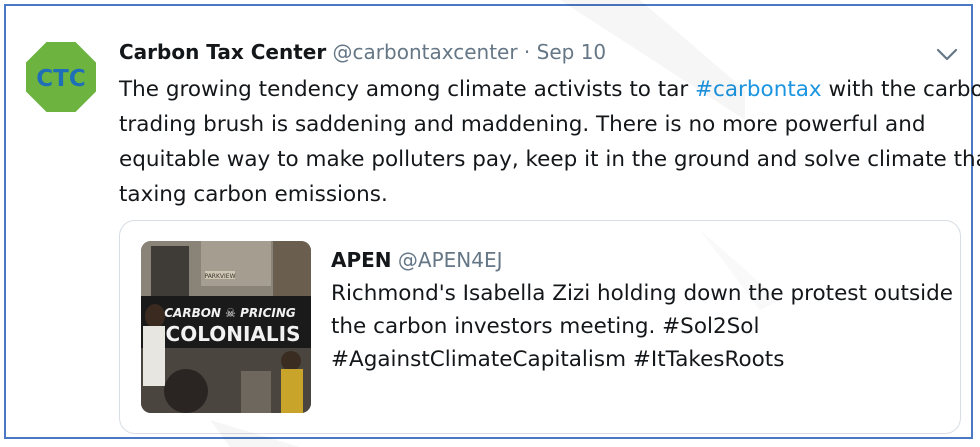 The image size is (980, 447). Describe the element at coordinates (361, 260) in the screenshot. I see `quoted-author-name: APEN` at that location.